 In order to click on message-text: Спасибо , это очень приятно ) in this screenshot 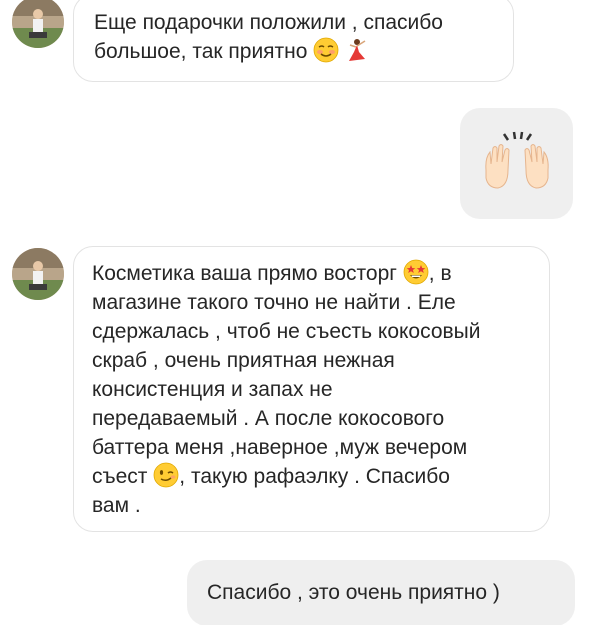, I will do `click(353, 592)`.